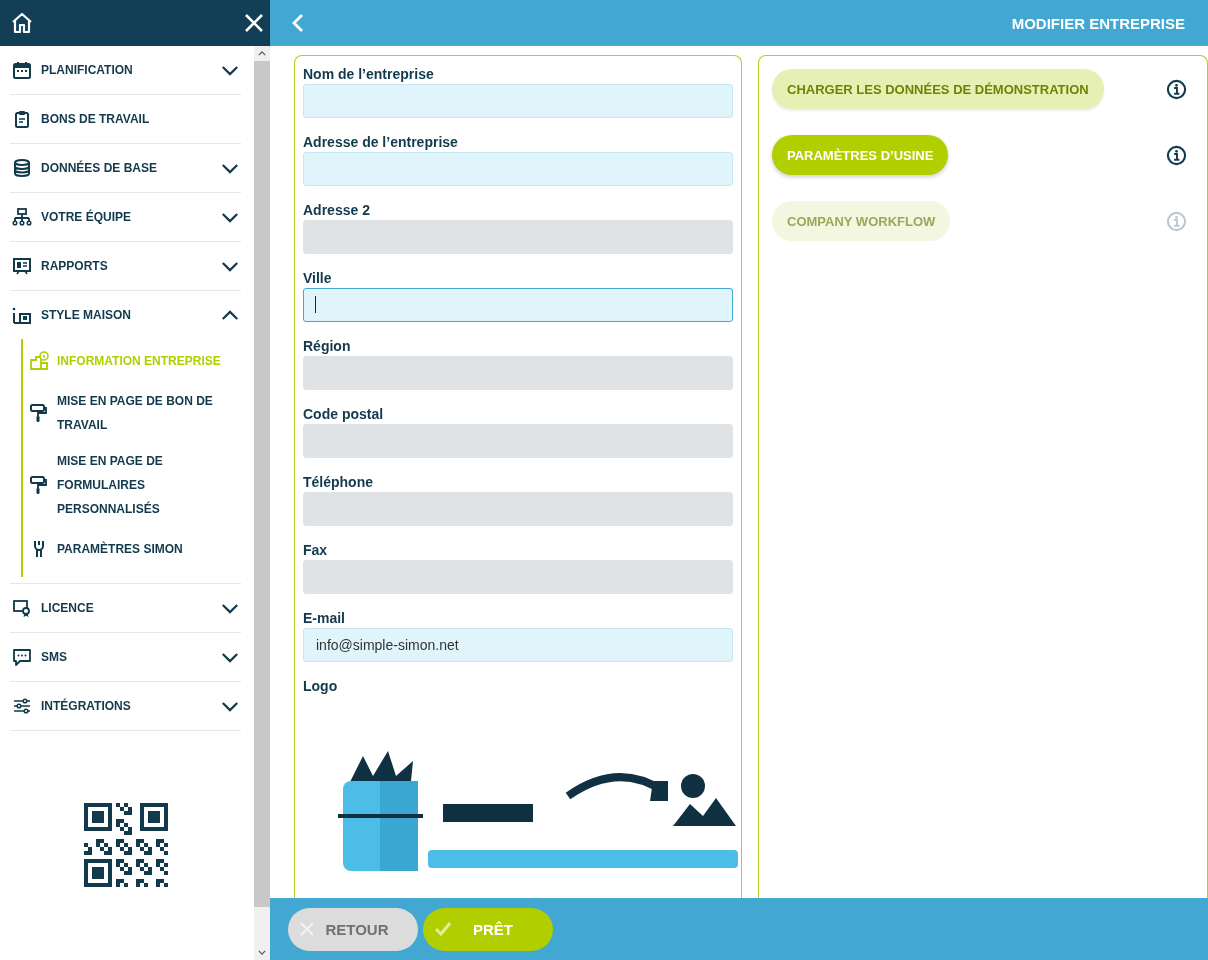  What do you see at coordinates (125, 845) in the screenshot?
I see `qr-code-icon` at bounding box center [125, 845].